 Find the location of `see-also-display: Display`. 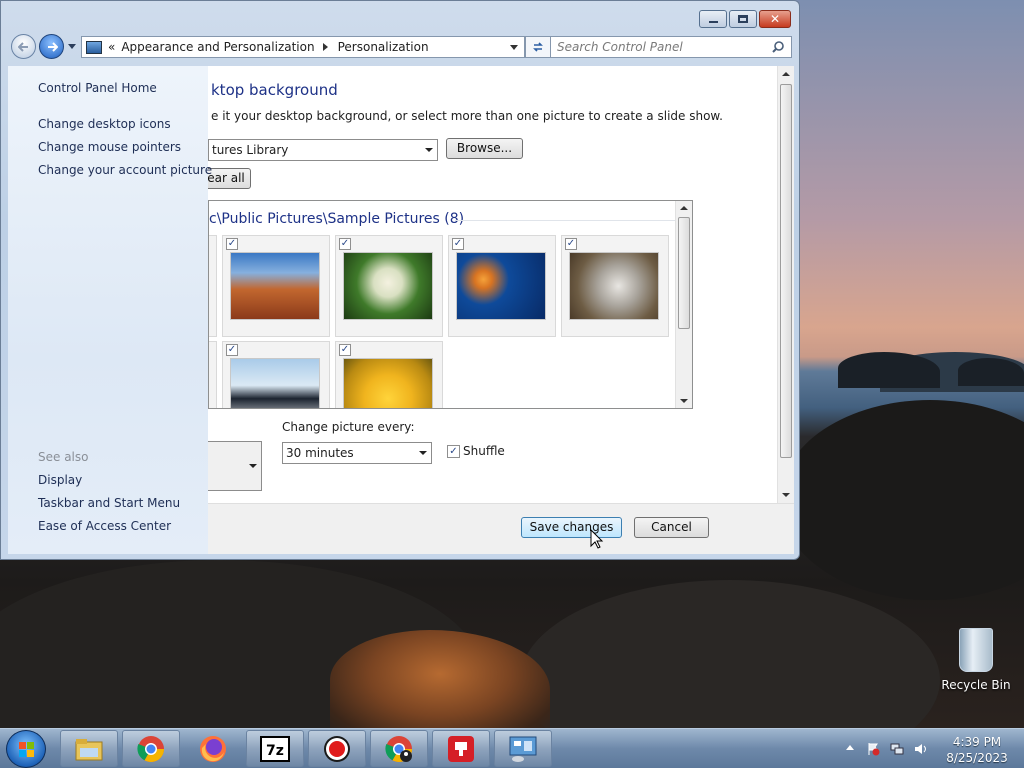

see-also-display: Display is located at coordinates (60, 480).